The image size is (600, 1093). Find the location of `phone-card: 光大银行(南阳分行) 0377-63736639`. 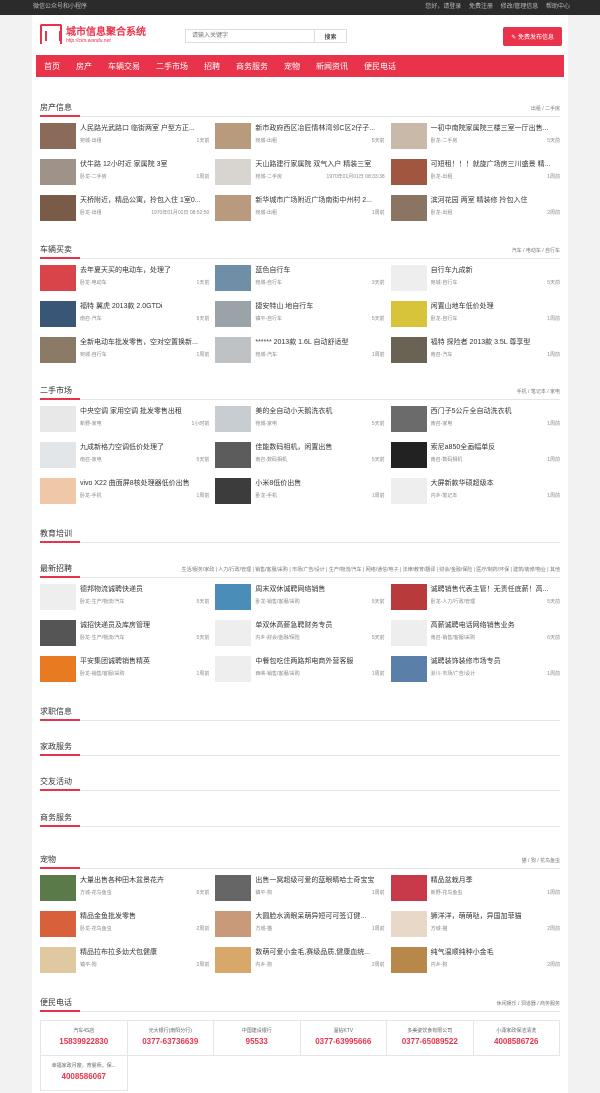

phone-card: 光大银行(南阳分行) 0377-63736639 is located at coordinates (170, 1038).